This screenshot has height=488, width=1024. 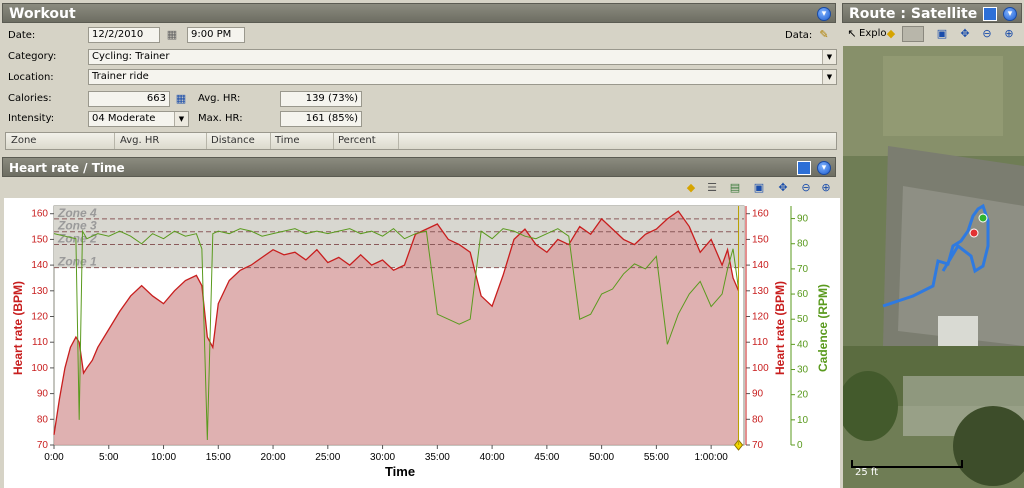 What do you see at coordinates (823, 328) in the screenshot?
I see `y-axis-label-right-cadence: Cadence (RPM)` at bounding box center [823, 328].